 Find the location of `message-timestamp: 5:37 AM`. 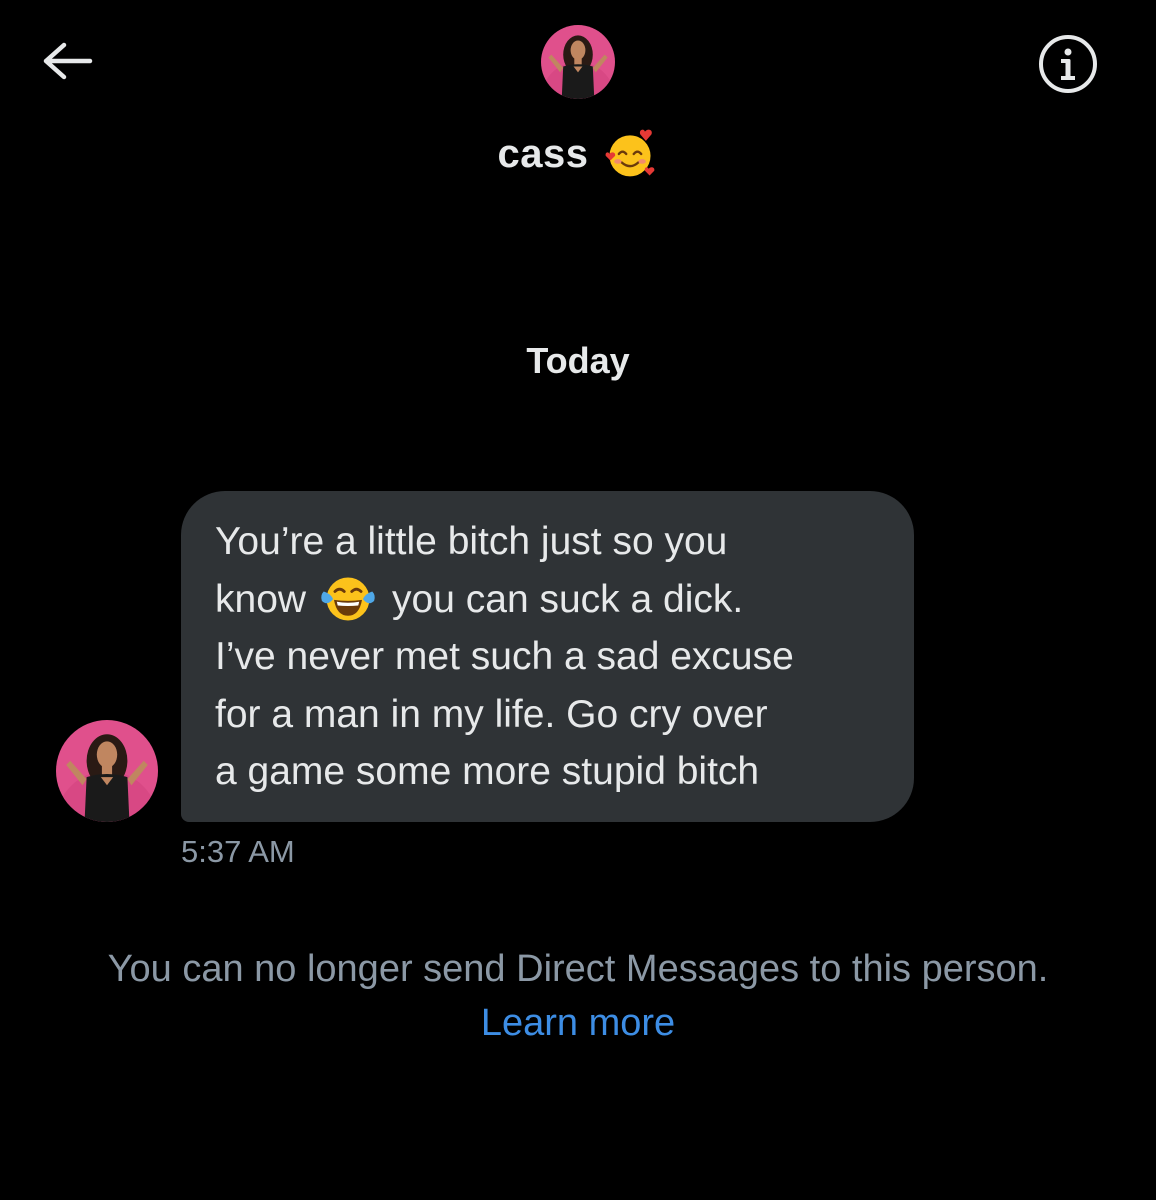

message-timestamp: 5:37 AM is located at coordinates (238, 851).